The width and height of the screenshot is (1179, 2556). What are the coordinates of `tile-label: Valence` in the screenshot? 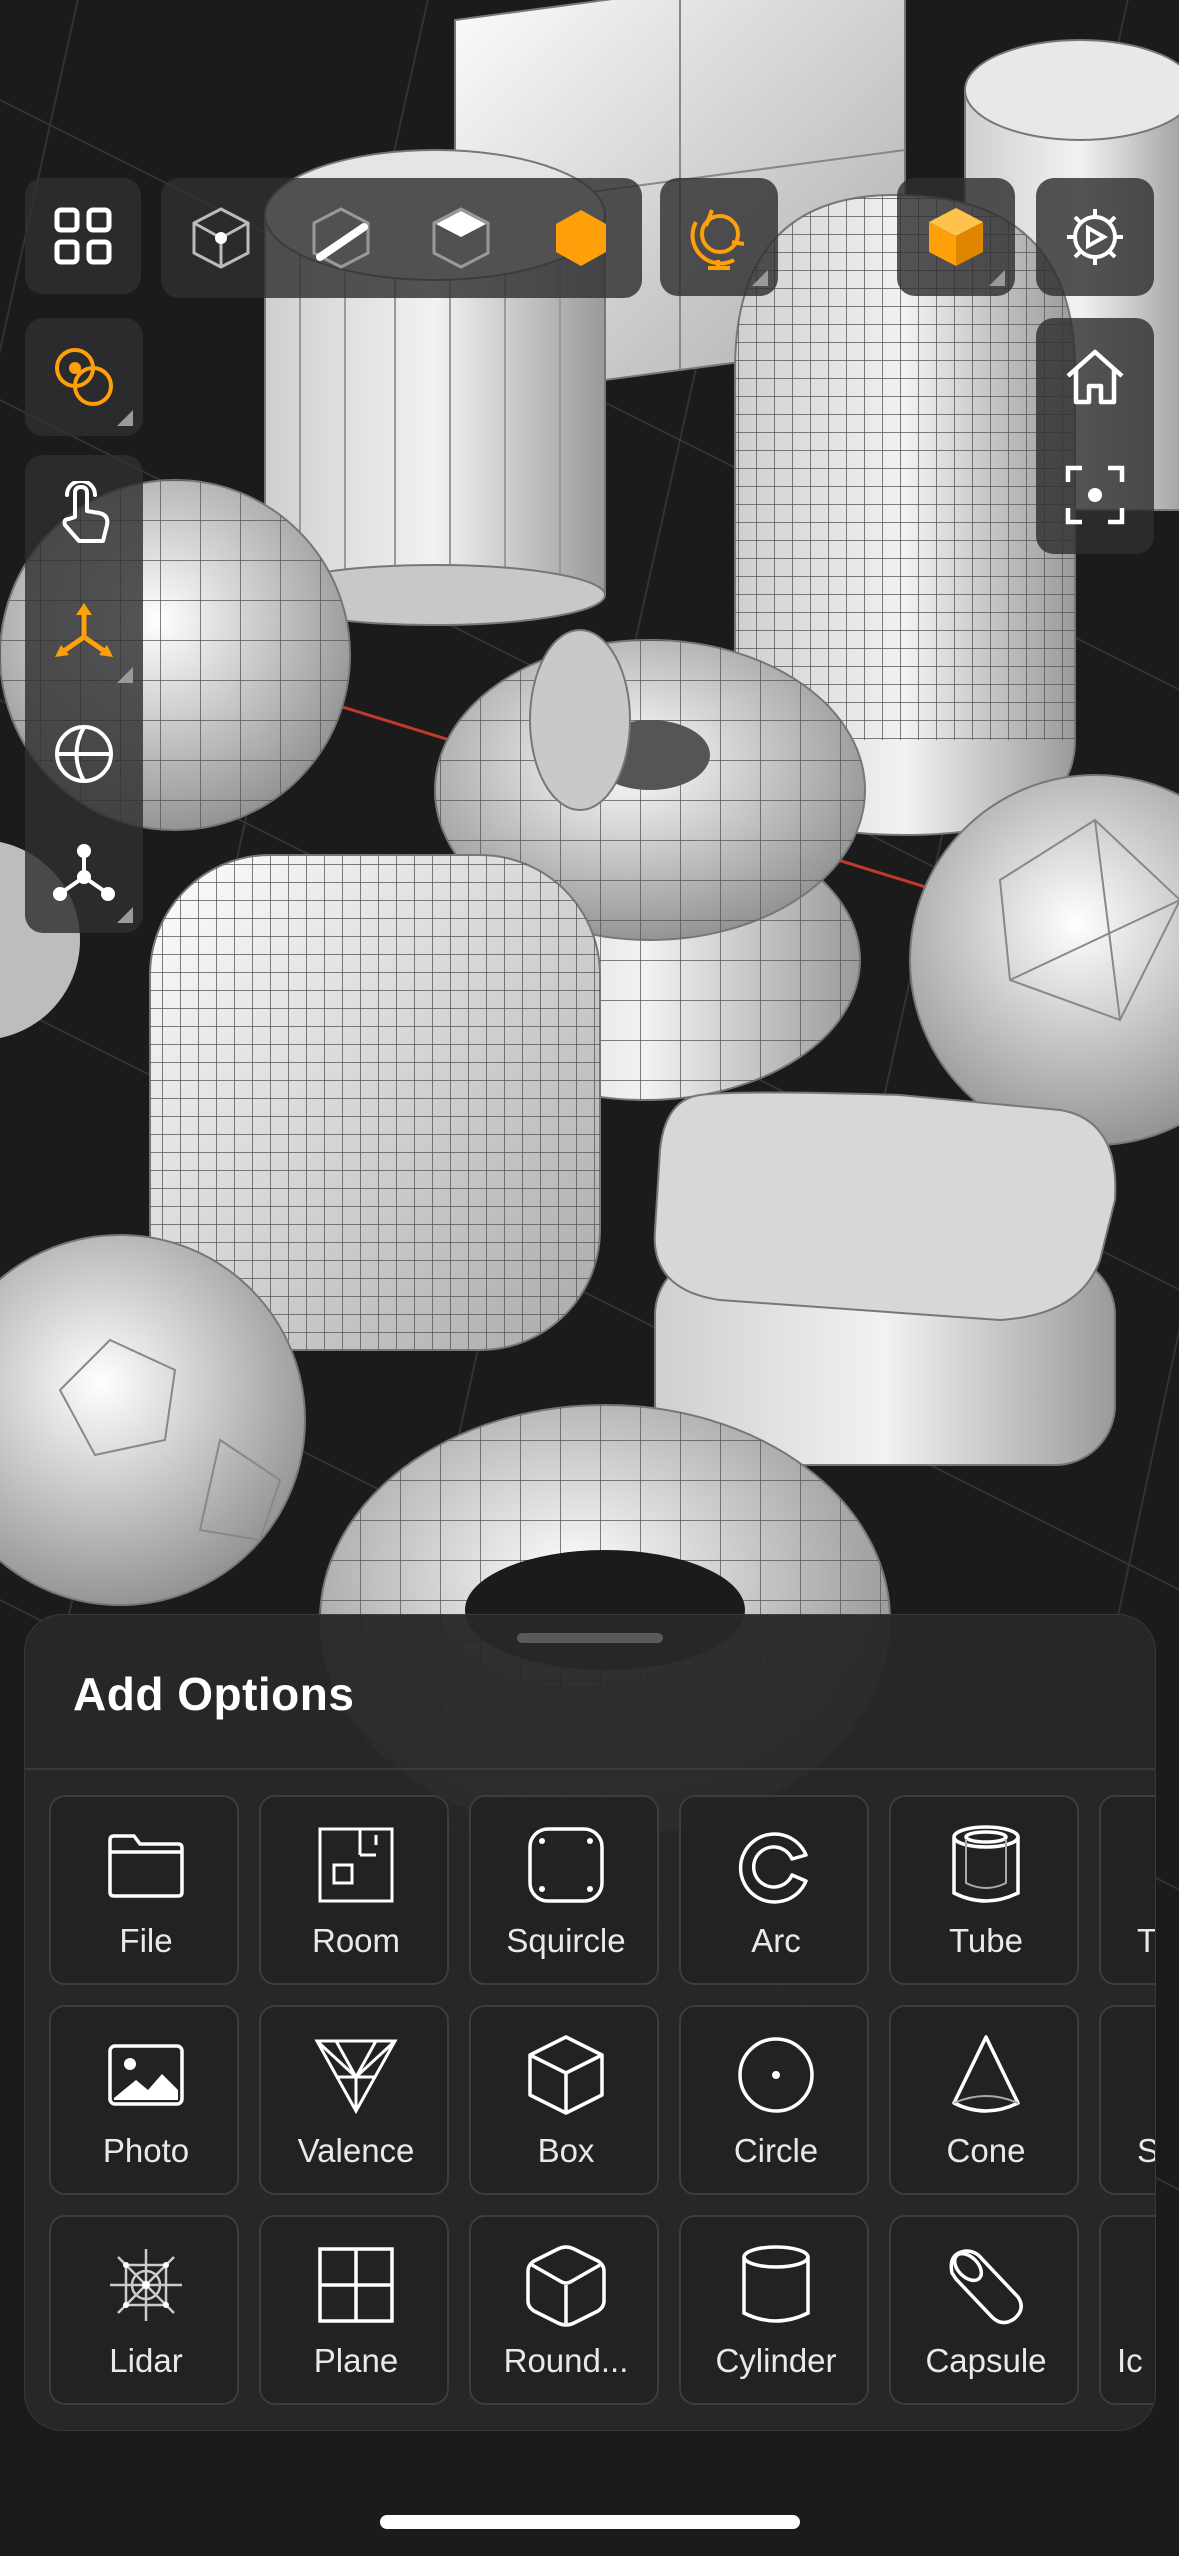 It's located at (356, 2150).